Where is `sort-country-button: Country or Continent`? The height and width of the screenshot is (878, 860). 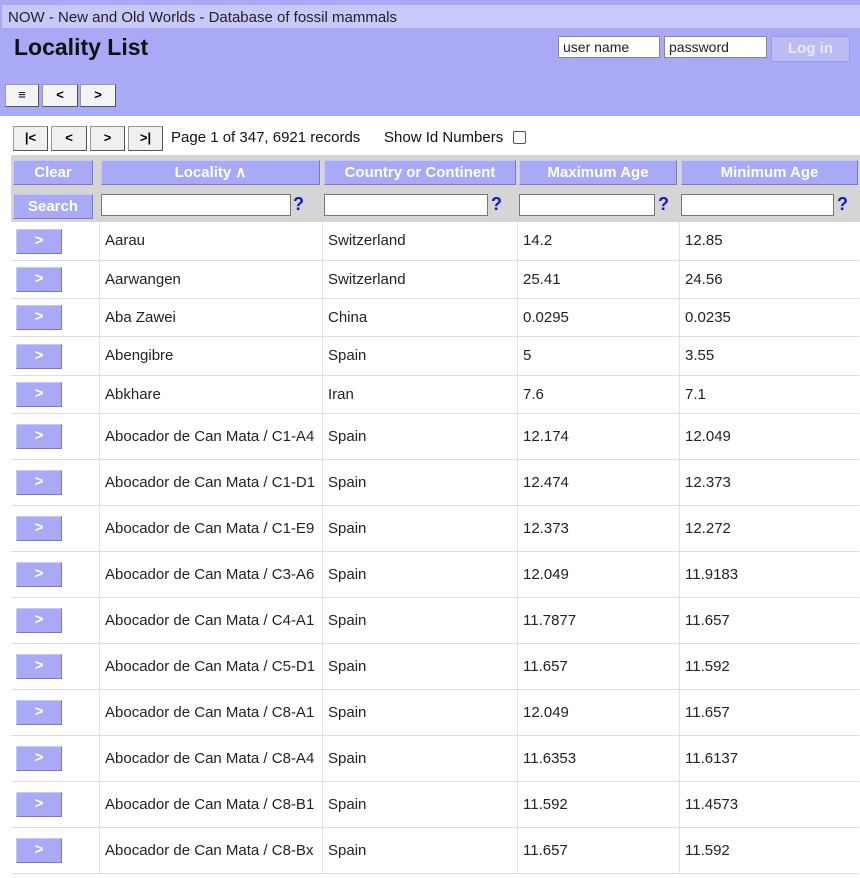
sort-country-button: Country or Continent is located at coordinates (420, 172).